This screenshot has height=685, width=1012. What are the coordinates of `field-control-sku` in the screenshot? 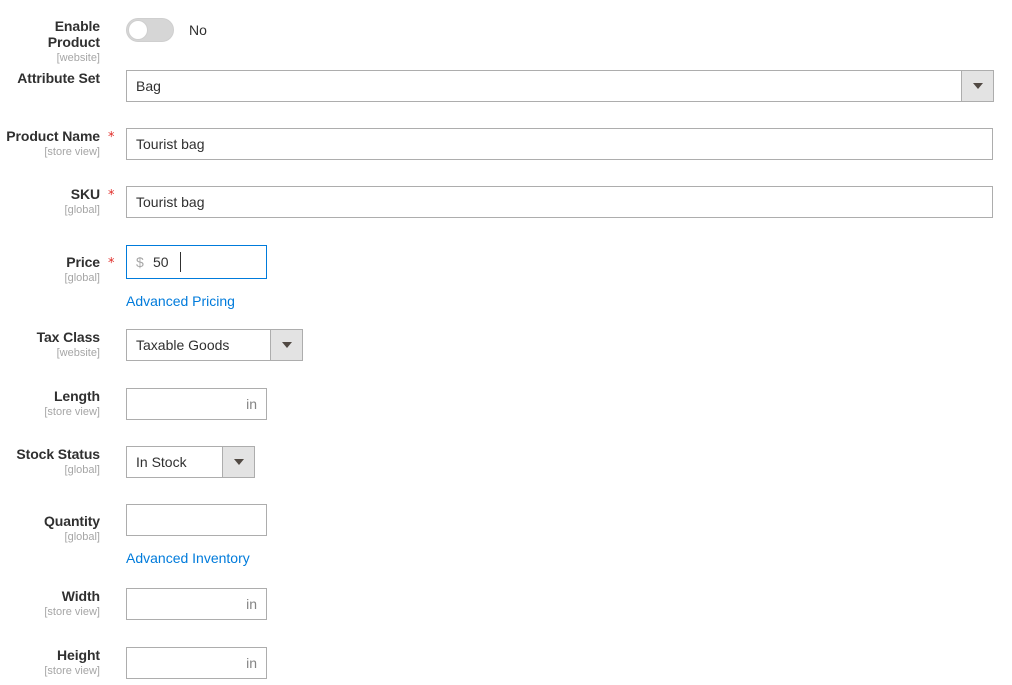 It's located at (559, 202).